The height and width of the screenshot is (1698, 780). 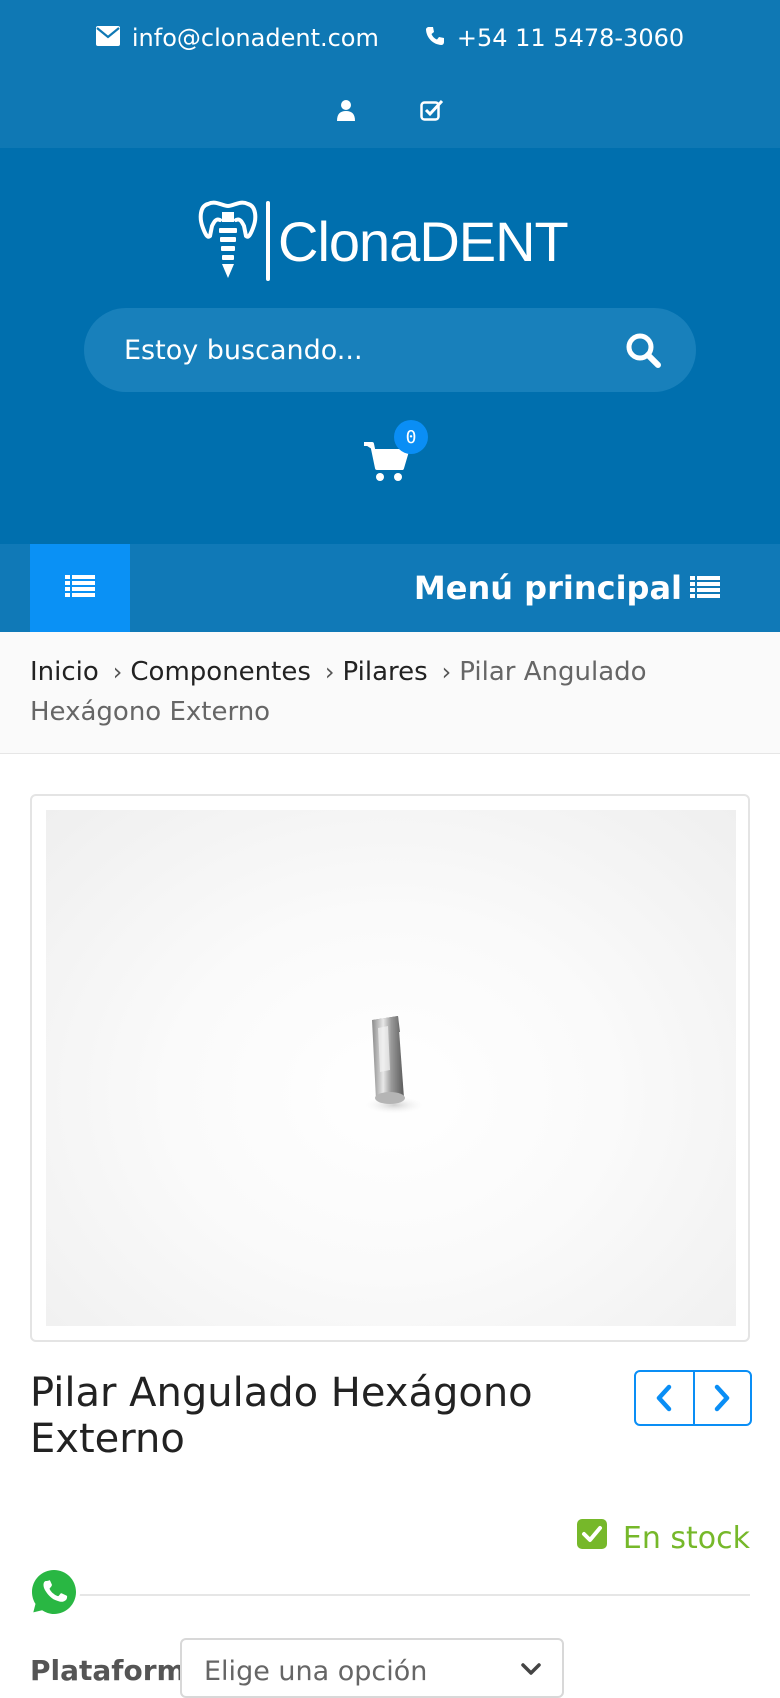 I want to click on platform-select-value: Elige una opción, so click(x=316, y=1671).